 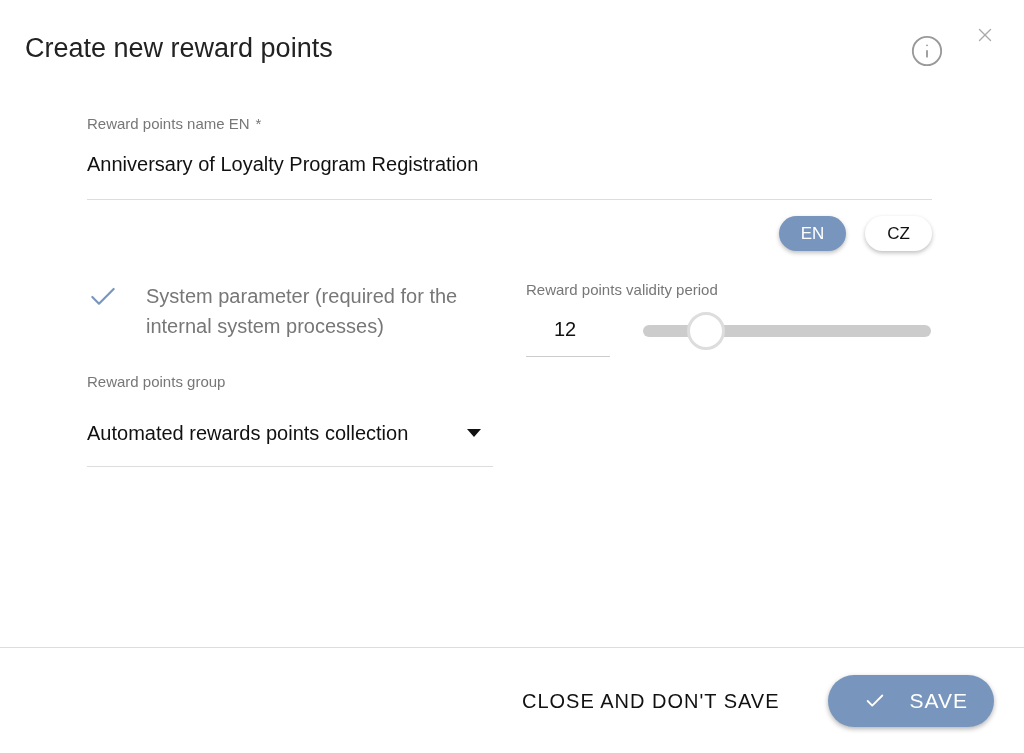 What do you see at coordinates (258, 123) in the screenshot?
I see `required-mark: *` at bounding box center [258, 123].